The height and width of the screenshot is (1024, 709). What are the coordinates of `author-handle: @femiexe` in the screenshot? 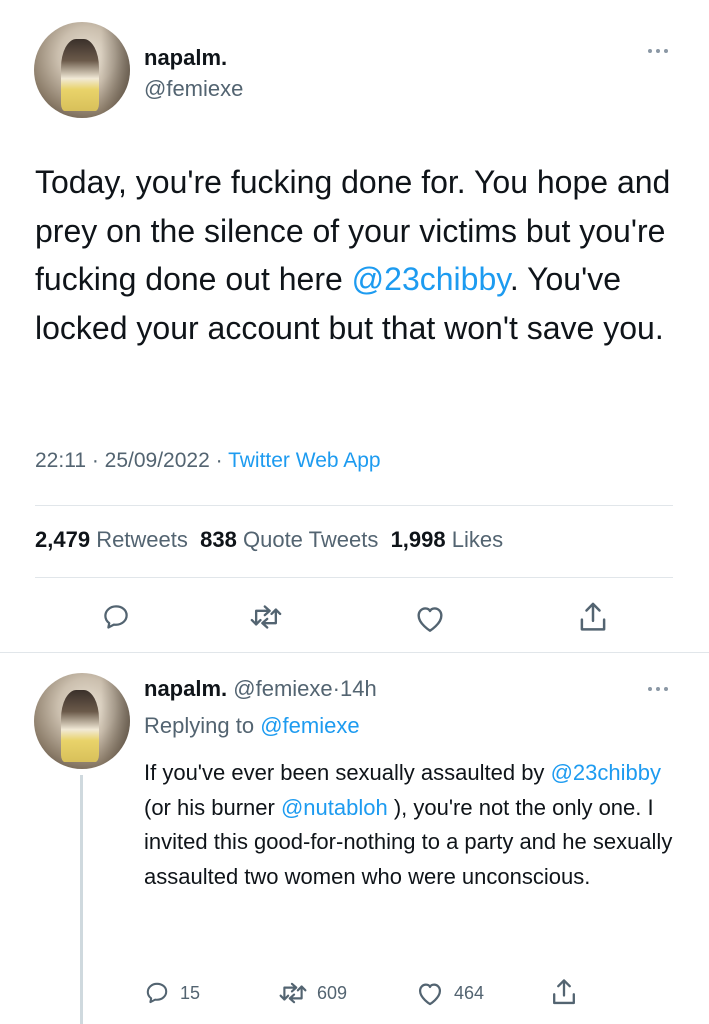 It's located at (193, 89).